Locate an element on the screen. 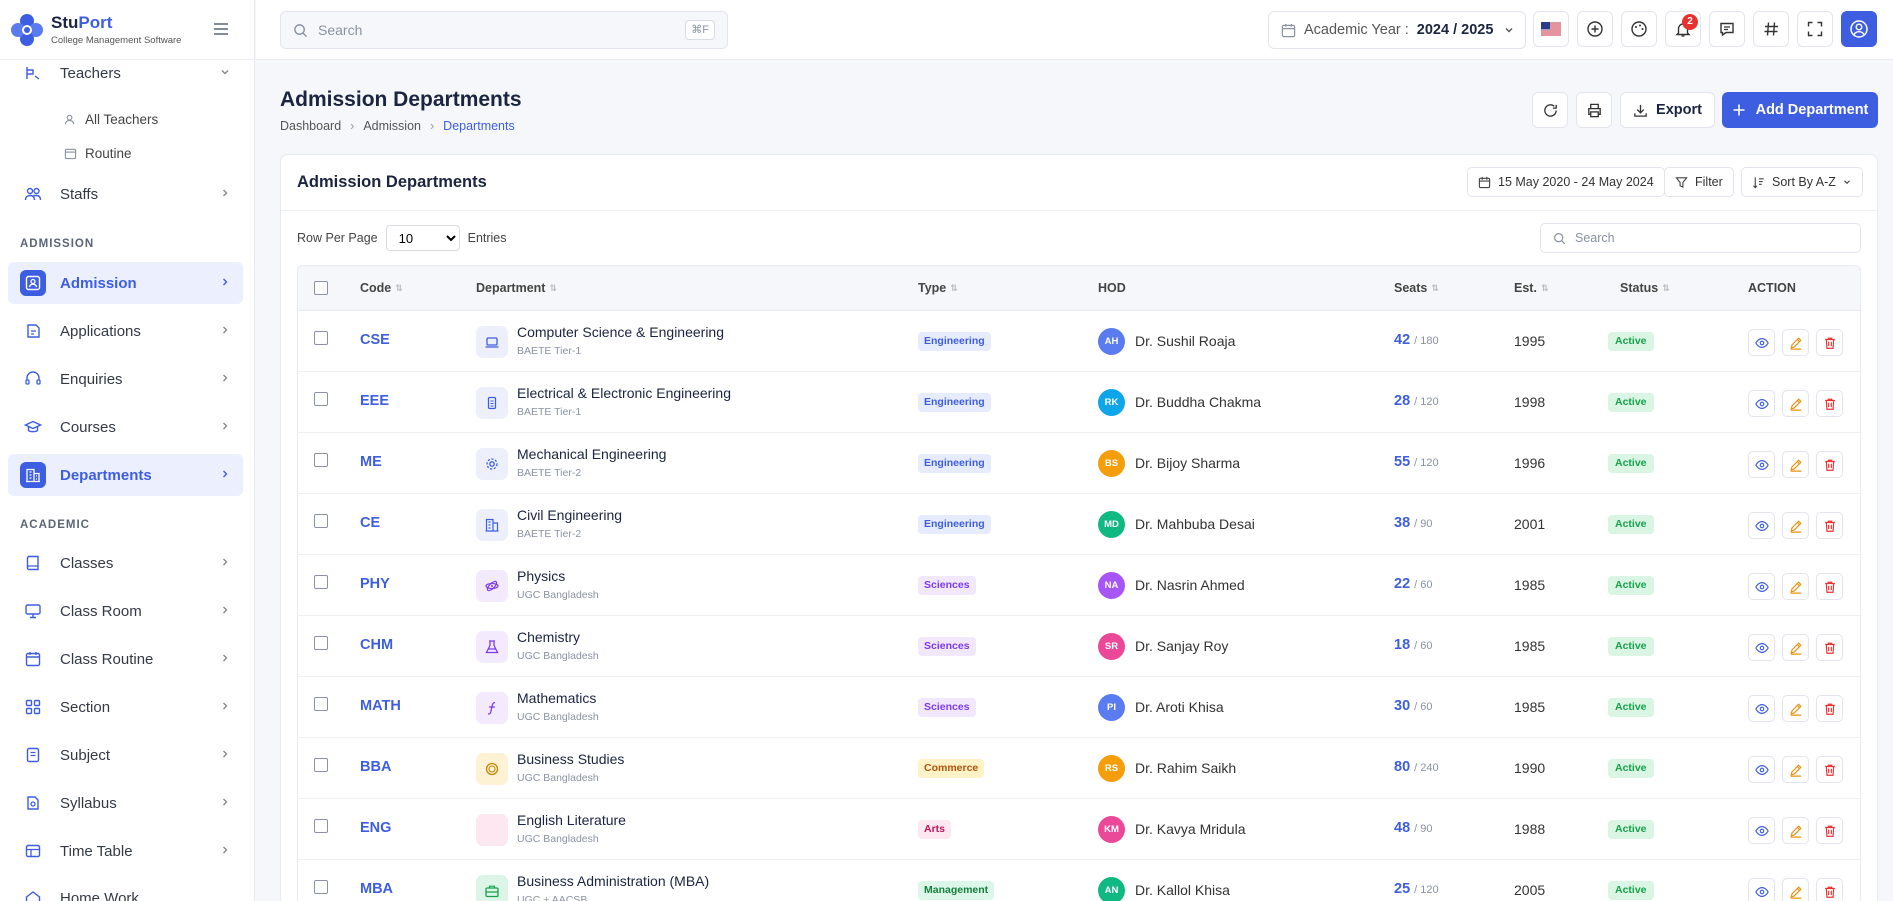 Image resolution: width=1893 pixels, height=901 pixels. column-header-est: Est. ⇅ is located at coordinates (1531, 288).